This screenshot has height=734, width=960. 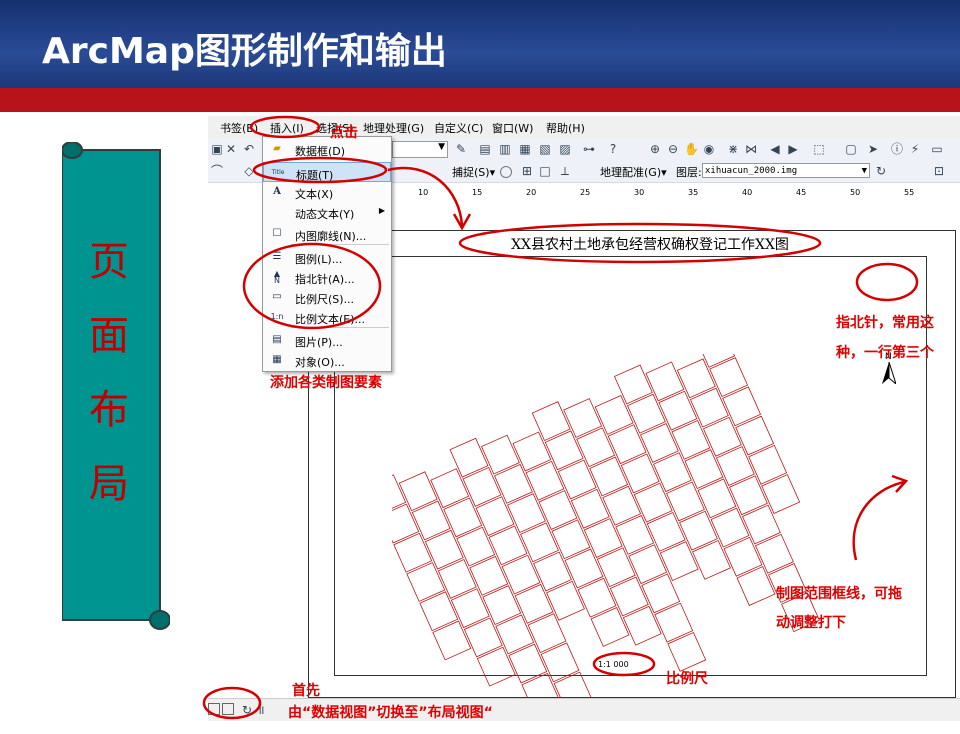 I want to click on ruler-tick: 40, so click(x=747, y=192).